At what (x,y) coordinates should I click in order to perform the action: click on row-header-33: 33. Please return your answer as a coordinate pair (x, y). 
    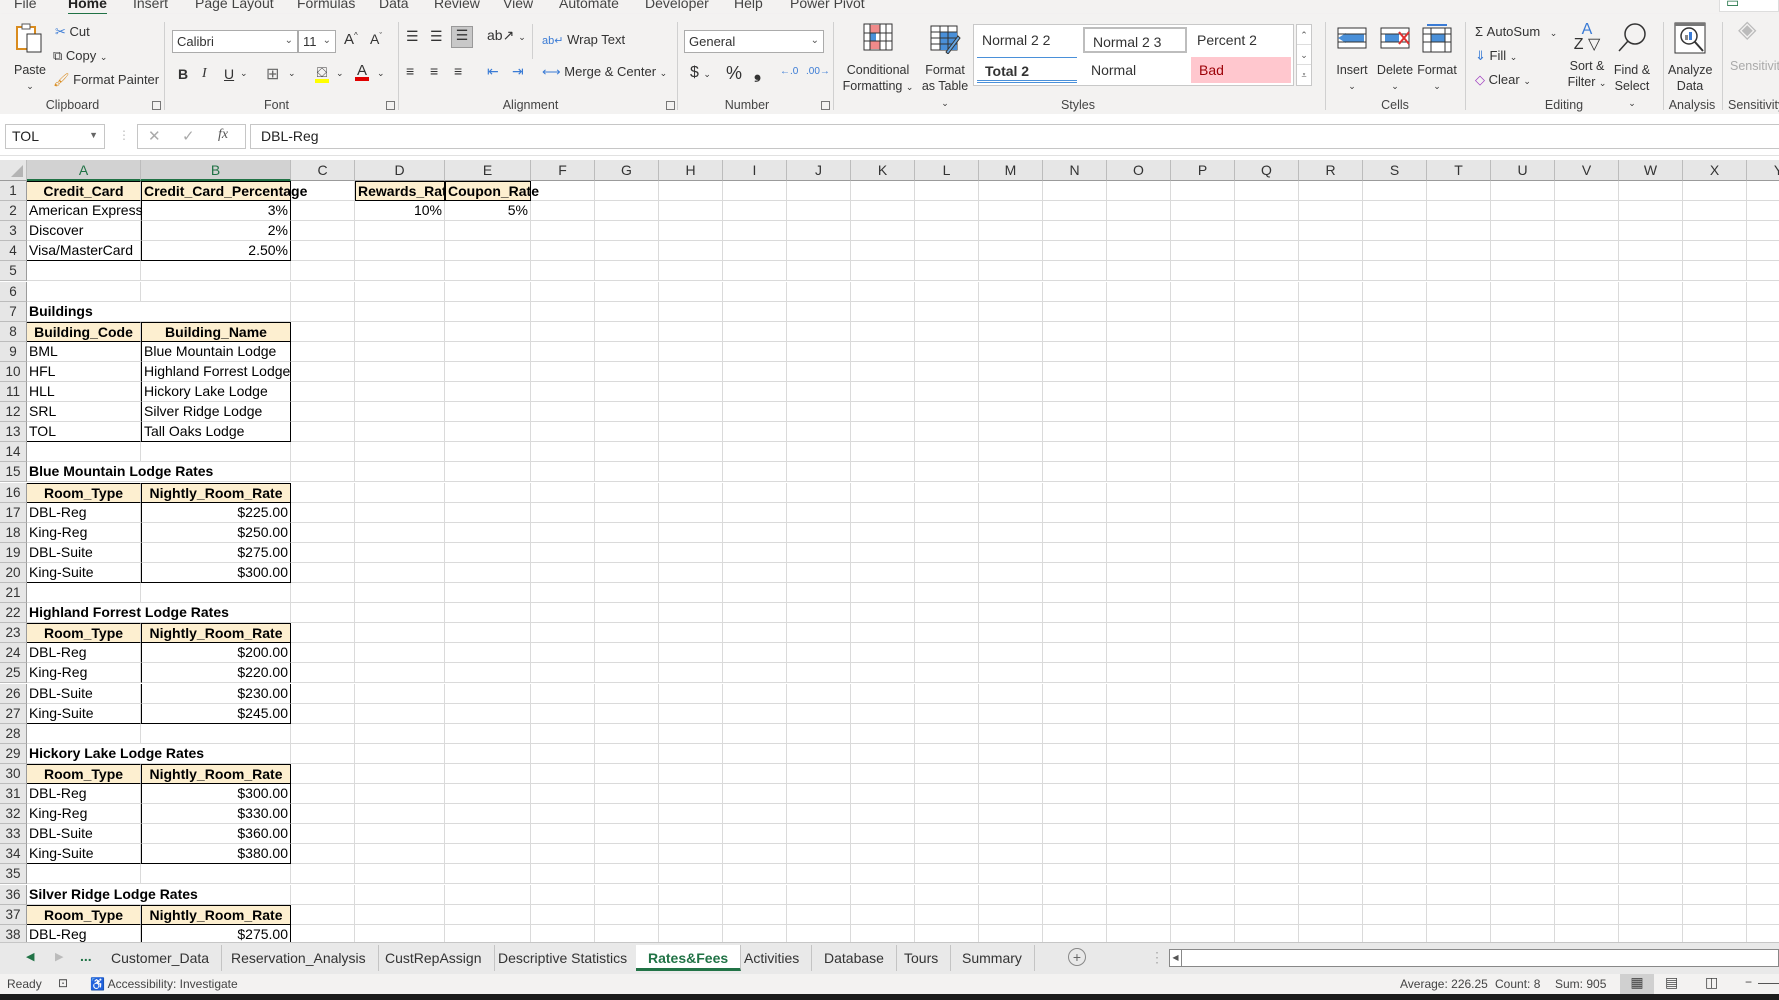
    Looking at the image, I should click on (13, 834).